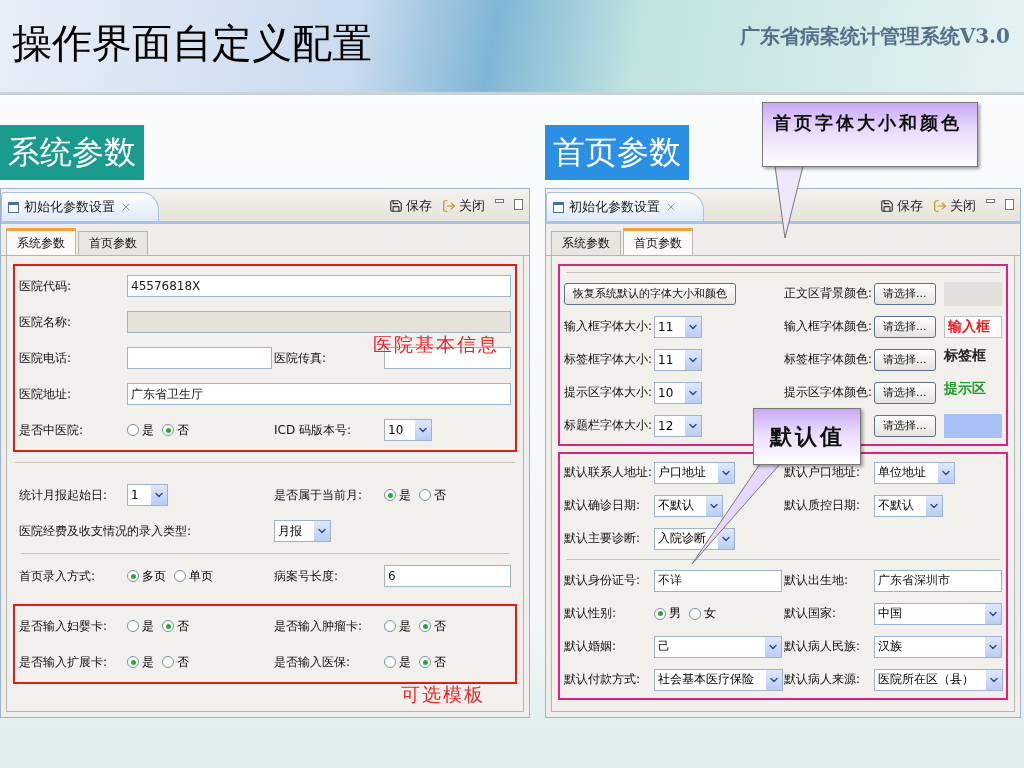  Describe the element at coordinates (52, 430) in the screenshot. I see `field-label: 是否中医院:` at that location.